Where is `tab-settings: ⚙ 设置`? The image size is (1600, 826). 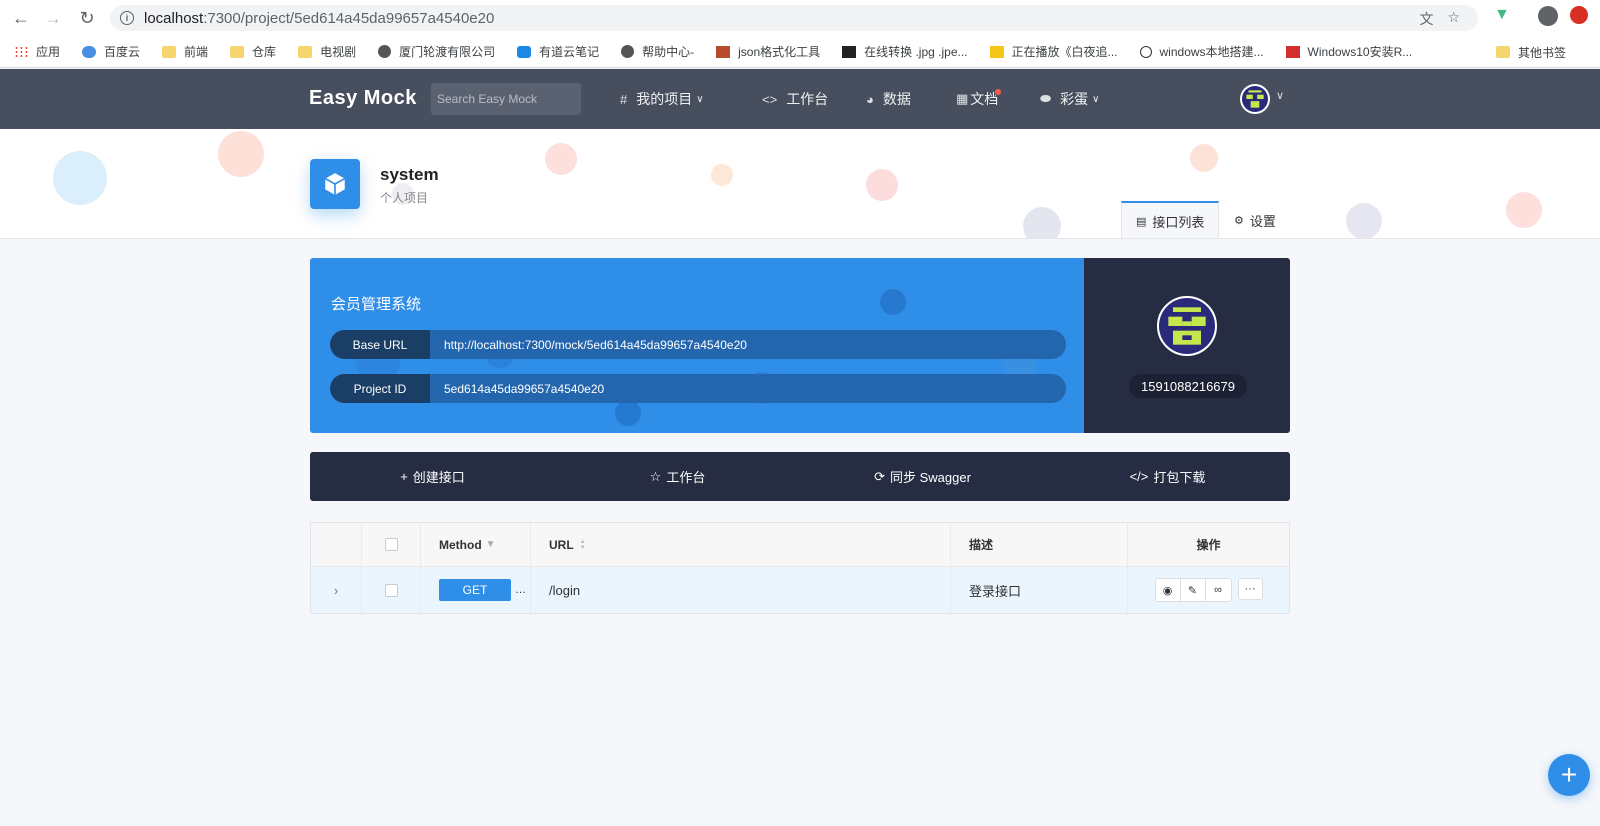 tab-settings: ⚙ 设置 is located at coordinates (1255, 219).